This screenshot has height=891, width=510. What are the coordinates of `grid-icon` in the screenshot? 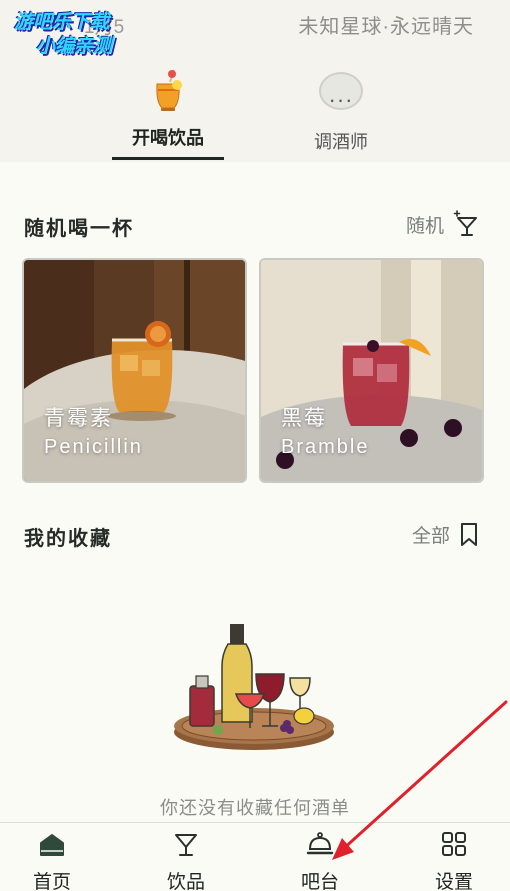 It's located at (454, 844).